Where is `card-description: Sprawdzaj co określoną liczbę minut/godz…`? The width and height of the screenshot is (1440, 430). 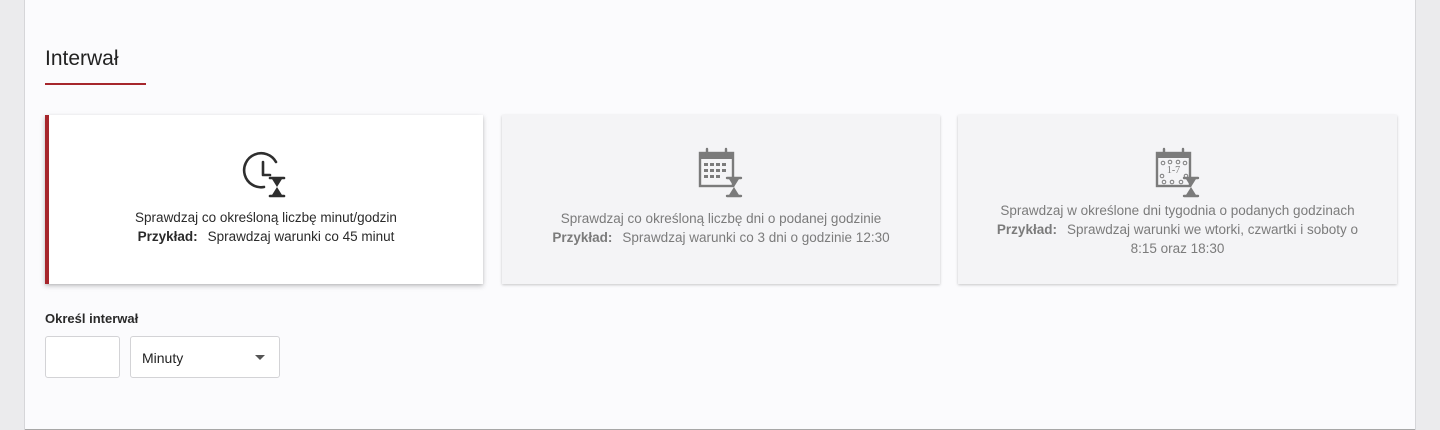
card-description: Sprawdzaj co określoną liczbę minut/godz… is located at coordinates (266, 217).